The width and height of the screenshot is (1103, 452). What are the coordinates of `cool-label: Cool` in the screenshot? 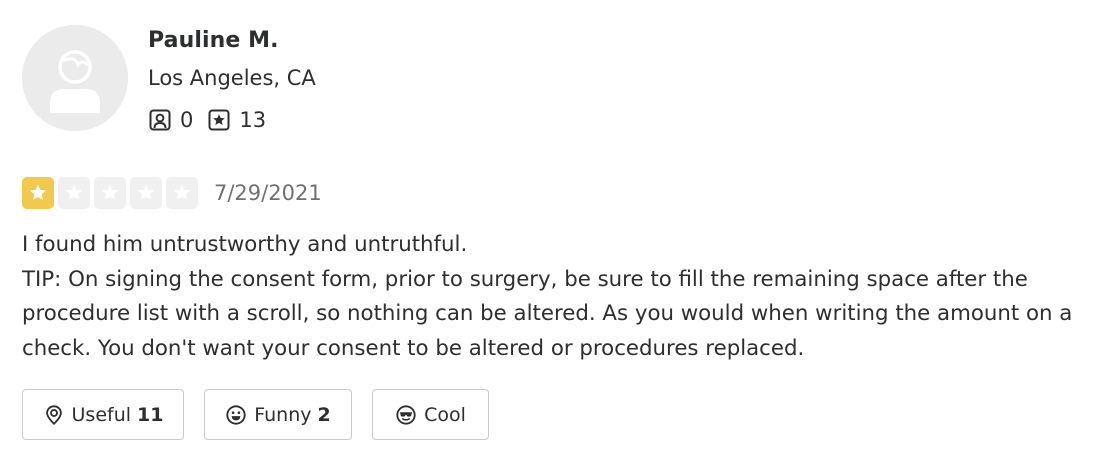 It's located at (445, 414).